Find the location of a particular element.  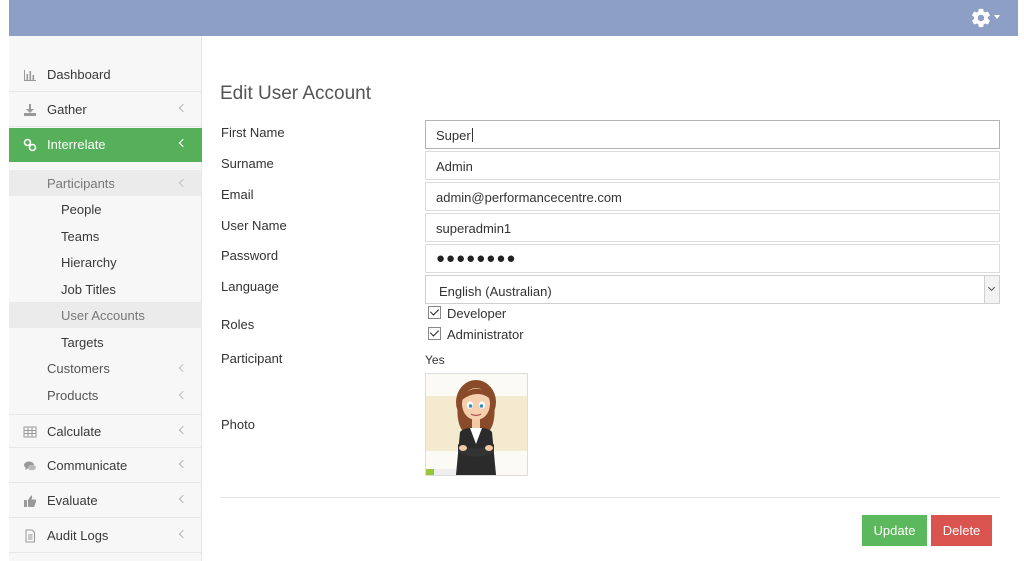

sidebar-subitem-products: Products is located at coordinates (105, 395).